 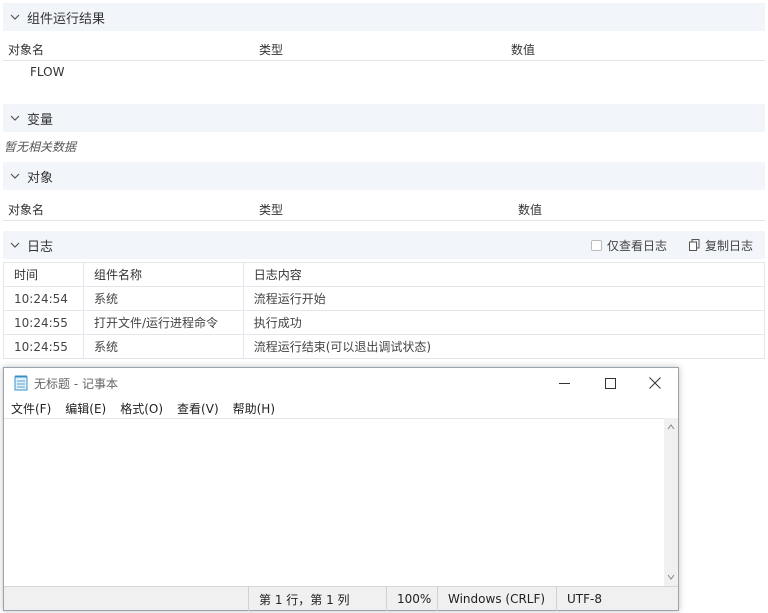 I want to click on log-content: 执行成功, so click(x=504, y=322).